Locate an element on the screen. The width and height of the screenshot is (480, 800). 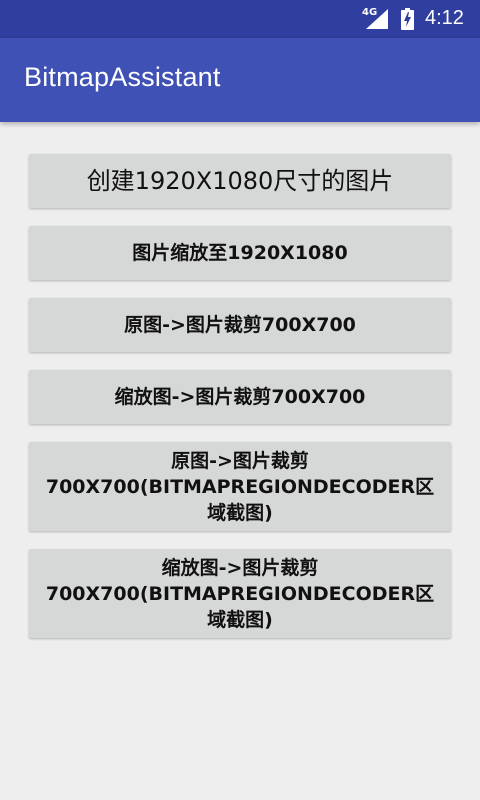
app-bar: BitmapAssistant is located at coordinates (240, 80).